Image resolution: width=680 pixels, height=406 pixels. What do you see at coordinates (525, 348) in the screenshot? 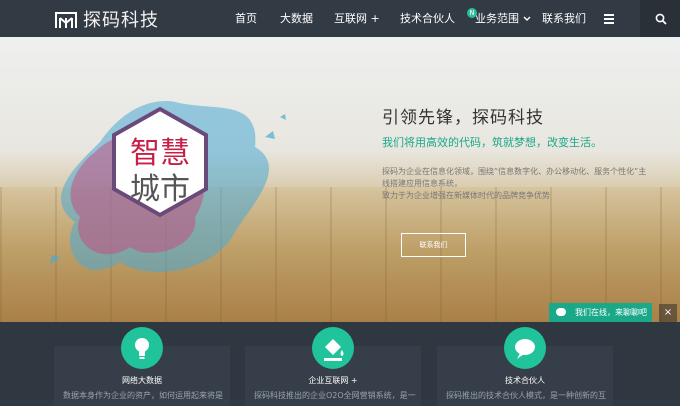
I see `speech-bubble-icon` at bounding box center [525, 348].